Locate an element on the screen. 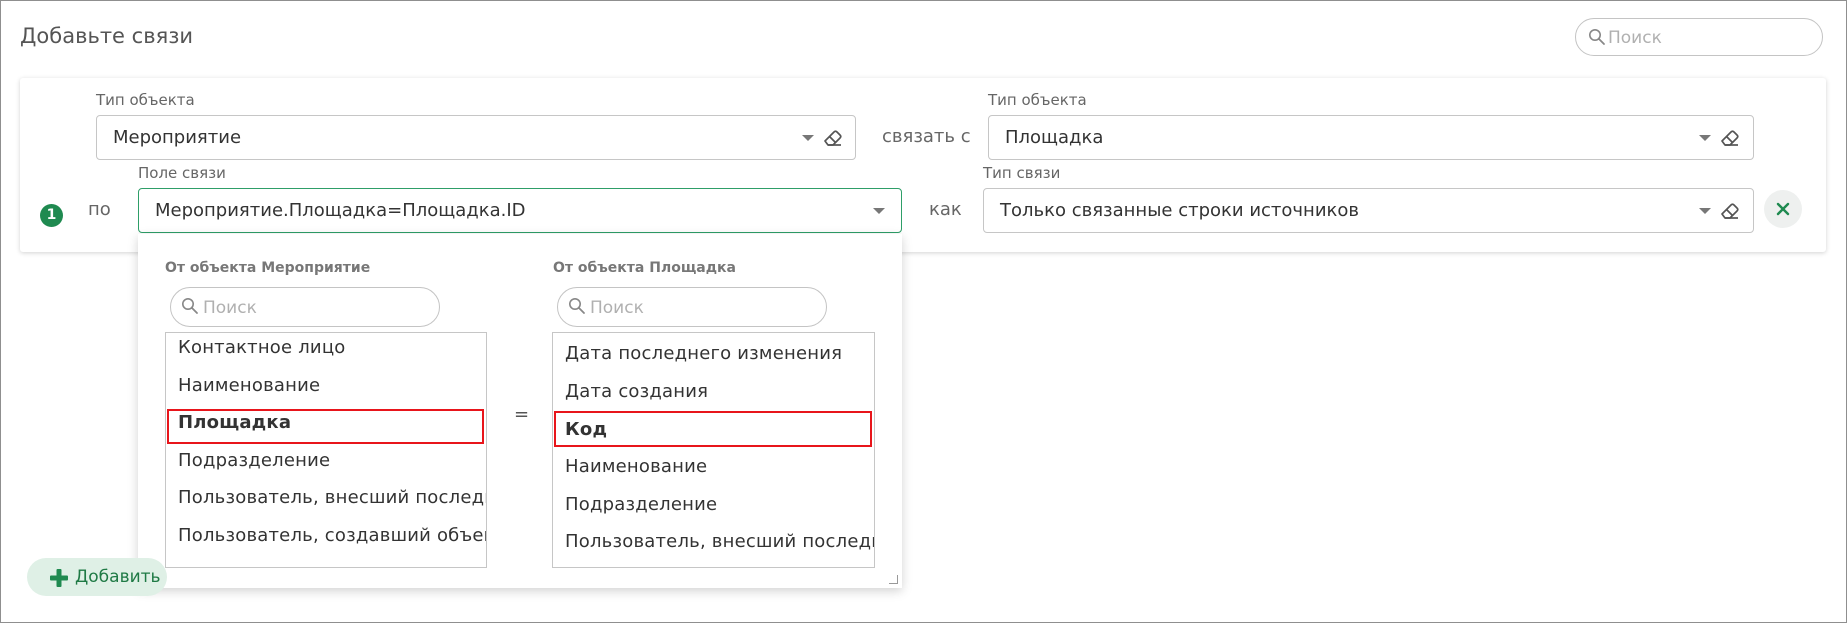 The height and width of the screenshot is (623, 1847). by-text: по is located at coordinates (99, 209).